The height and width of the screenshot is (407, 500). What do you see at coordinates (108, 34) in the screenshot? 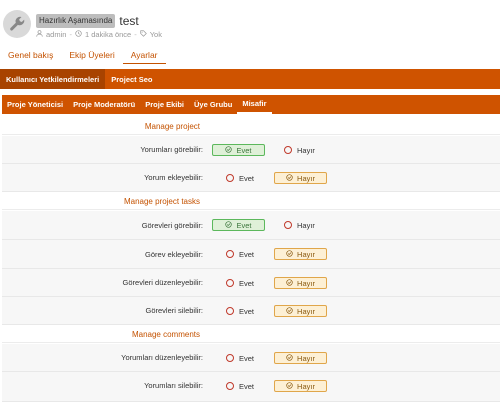
I see `meta-time: 1 dakika önce` at bounding box center [108, 34].